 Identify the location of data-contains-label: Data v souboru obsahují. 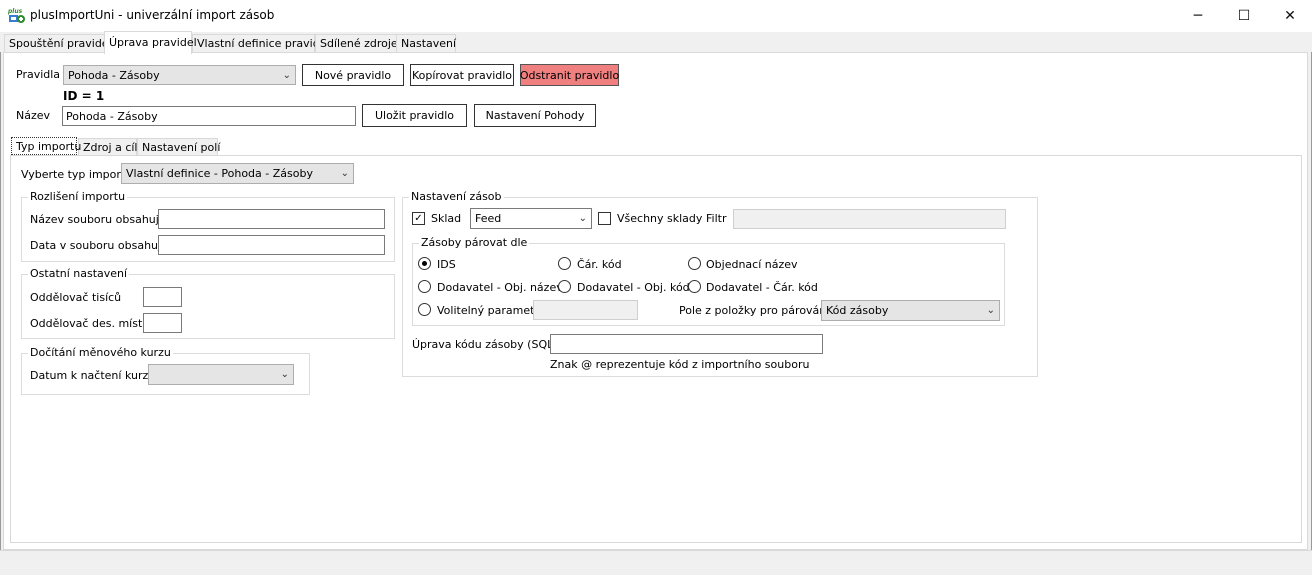
(97, 245).